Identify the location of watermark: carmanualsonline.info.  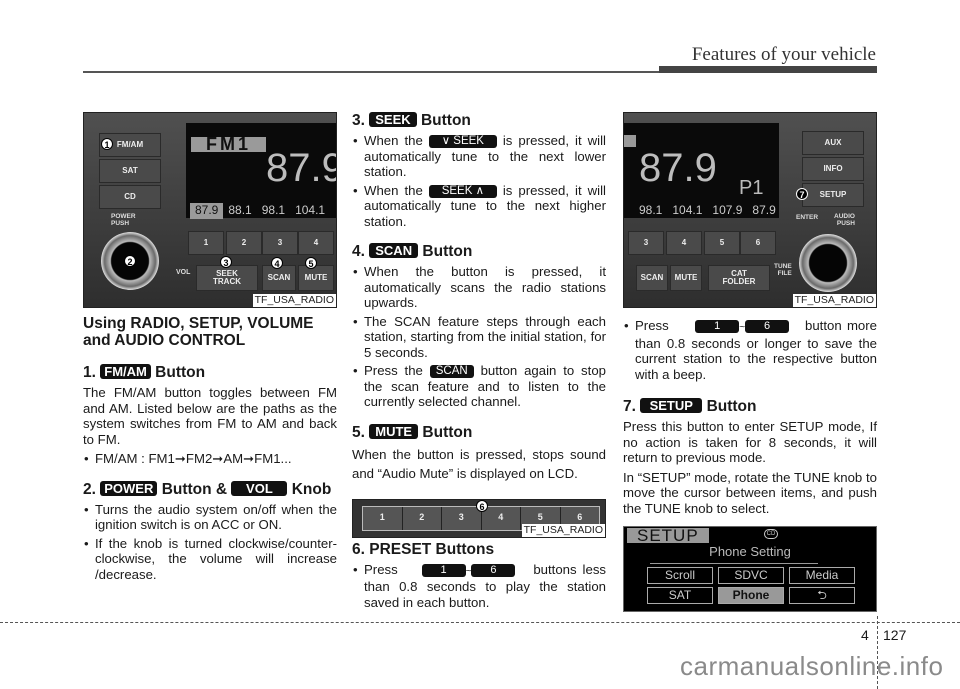
(812, 666).